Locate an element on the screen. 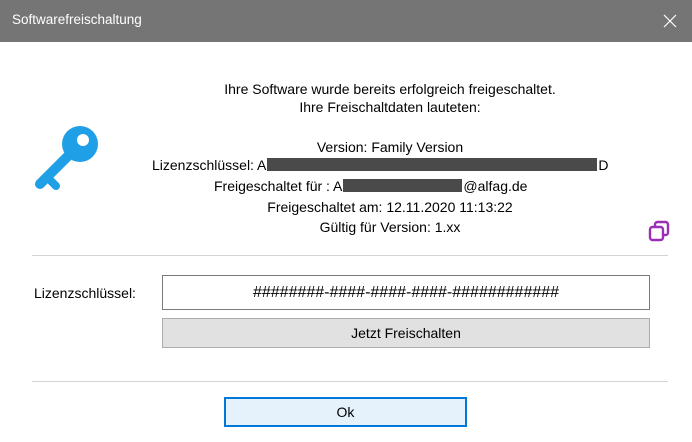  license-key-info: Lizenzschlüssel: A D is located at coordinates (380, 165).